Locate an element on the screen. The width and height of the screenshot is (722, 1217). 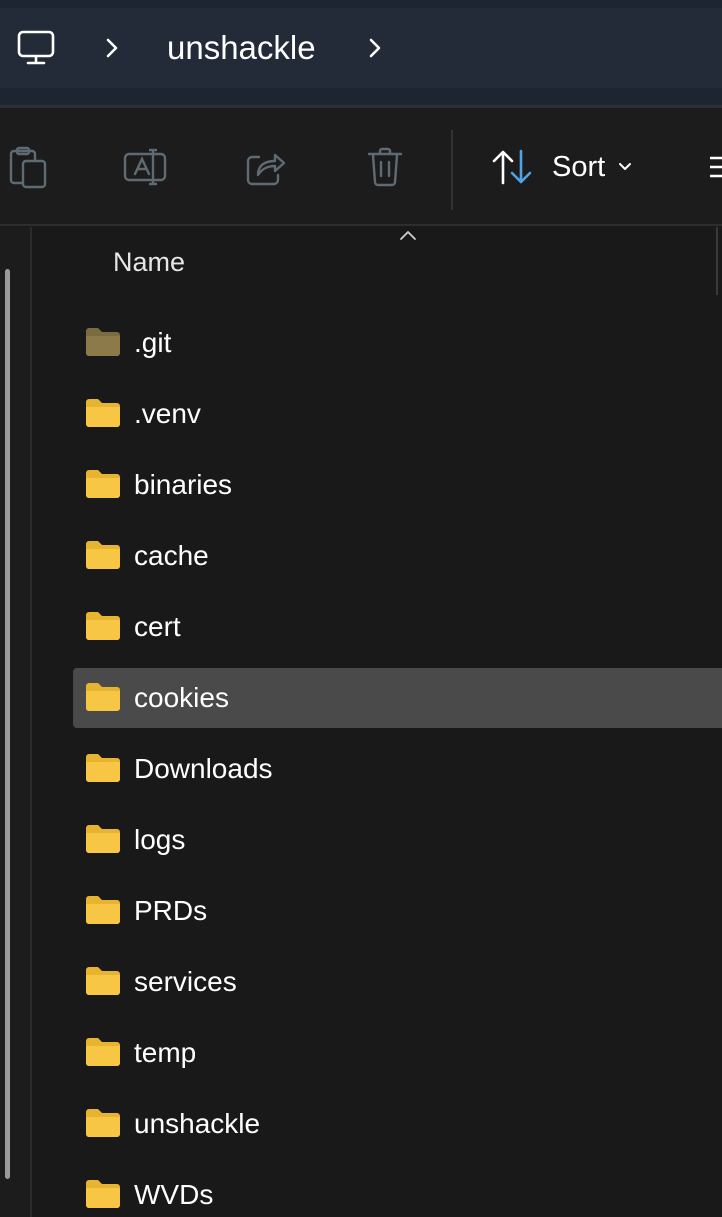
file-row: binaries is located at coordinates (397, 485).